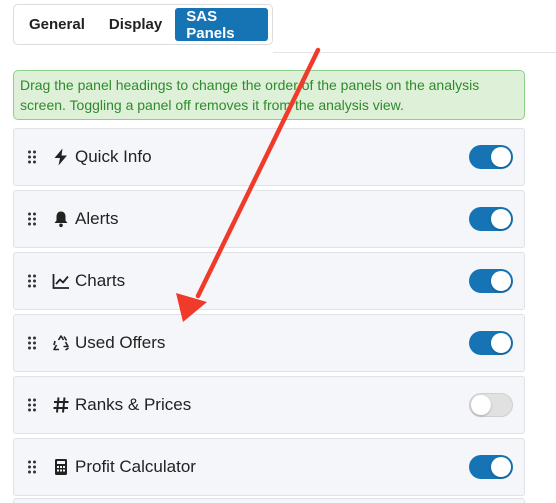  I want to click on tab-display: Display, so click(135, 24).